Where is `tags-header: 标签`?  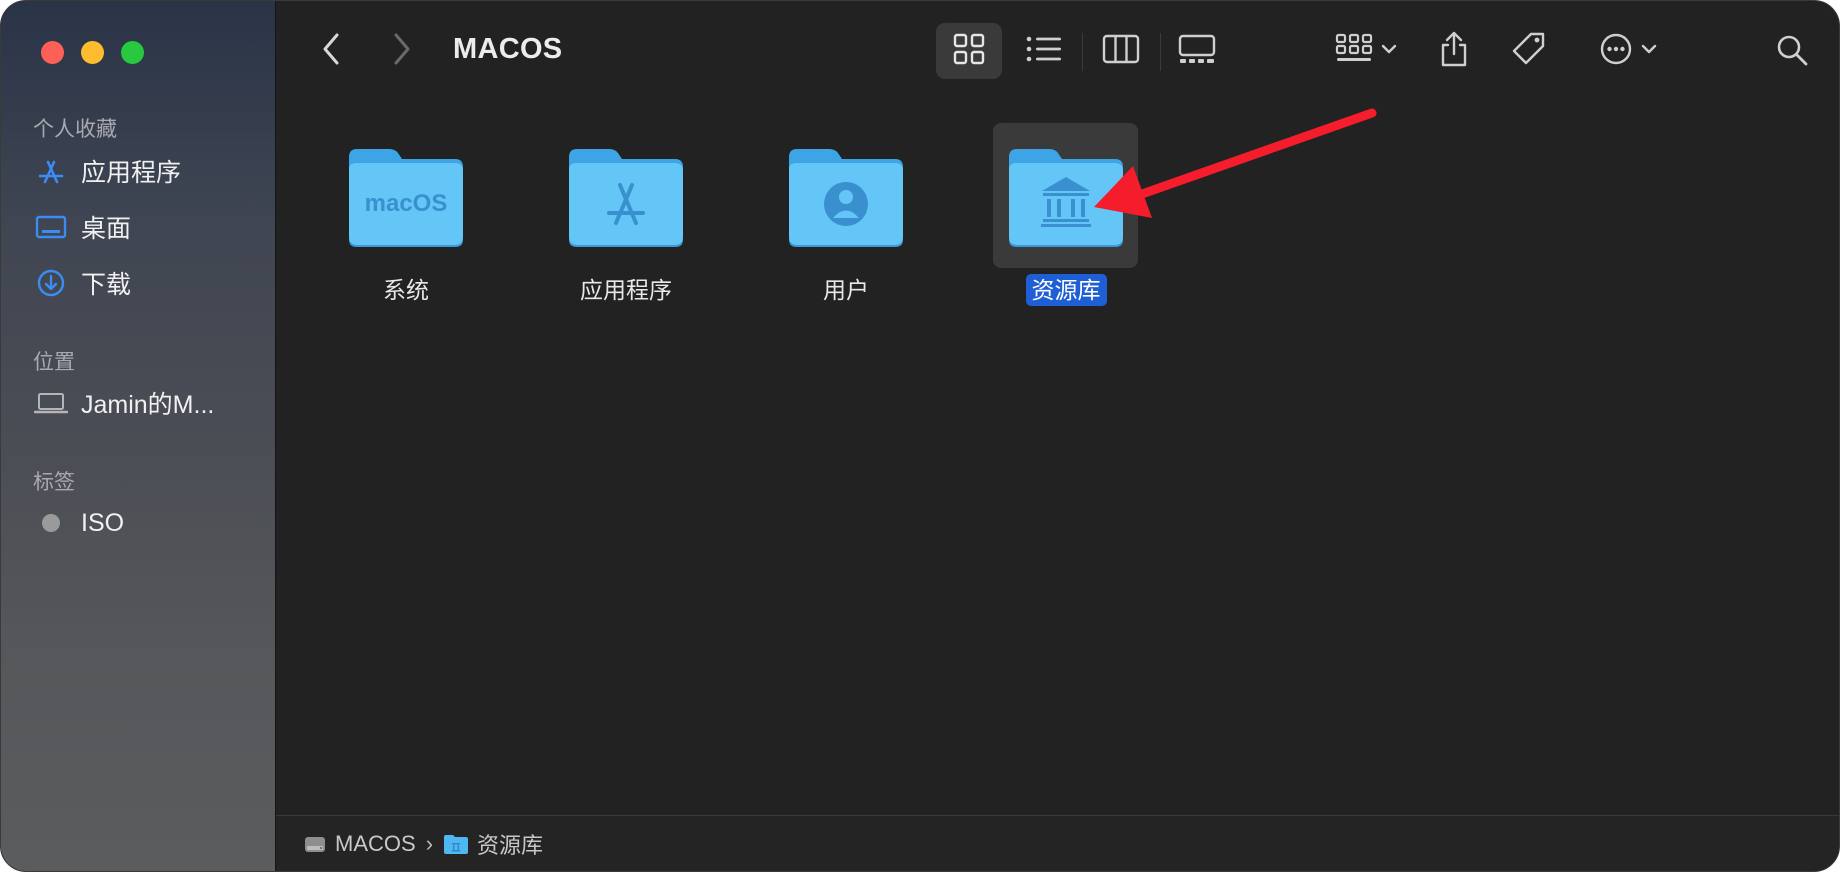
tags-header: 标签 is located at coordinates (54, 482).